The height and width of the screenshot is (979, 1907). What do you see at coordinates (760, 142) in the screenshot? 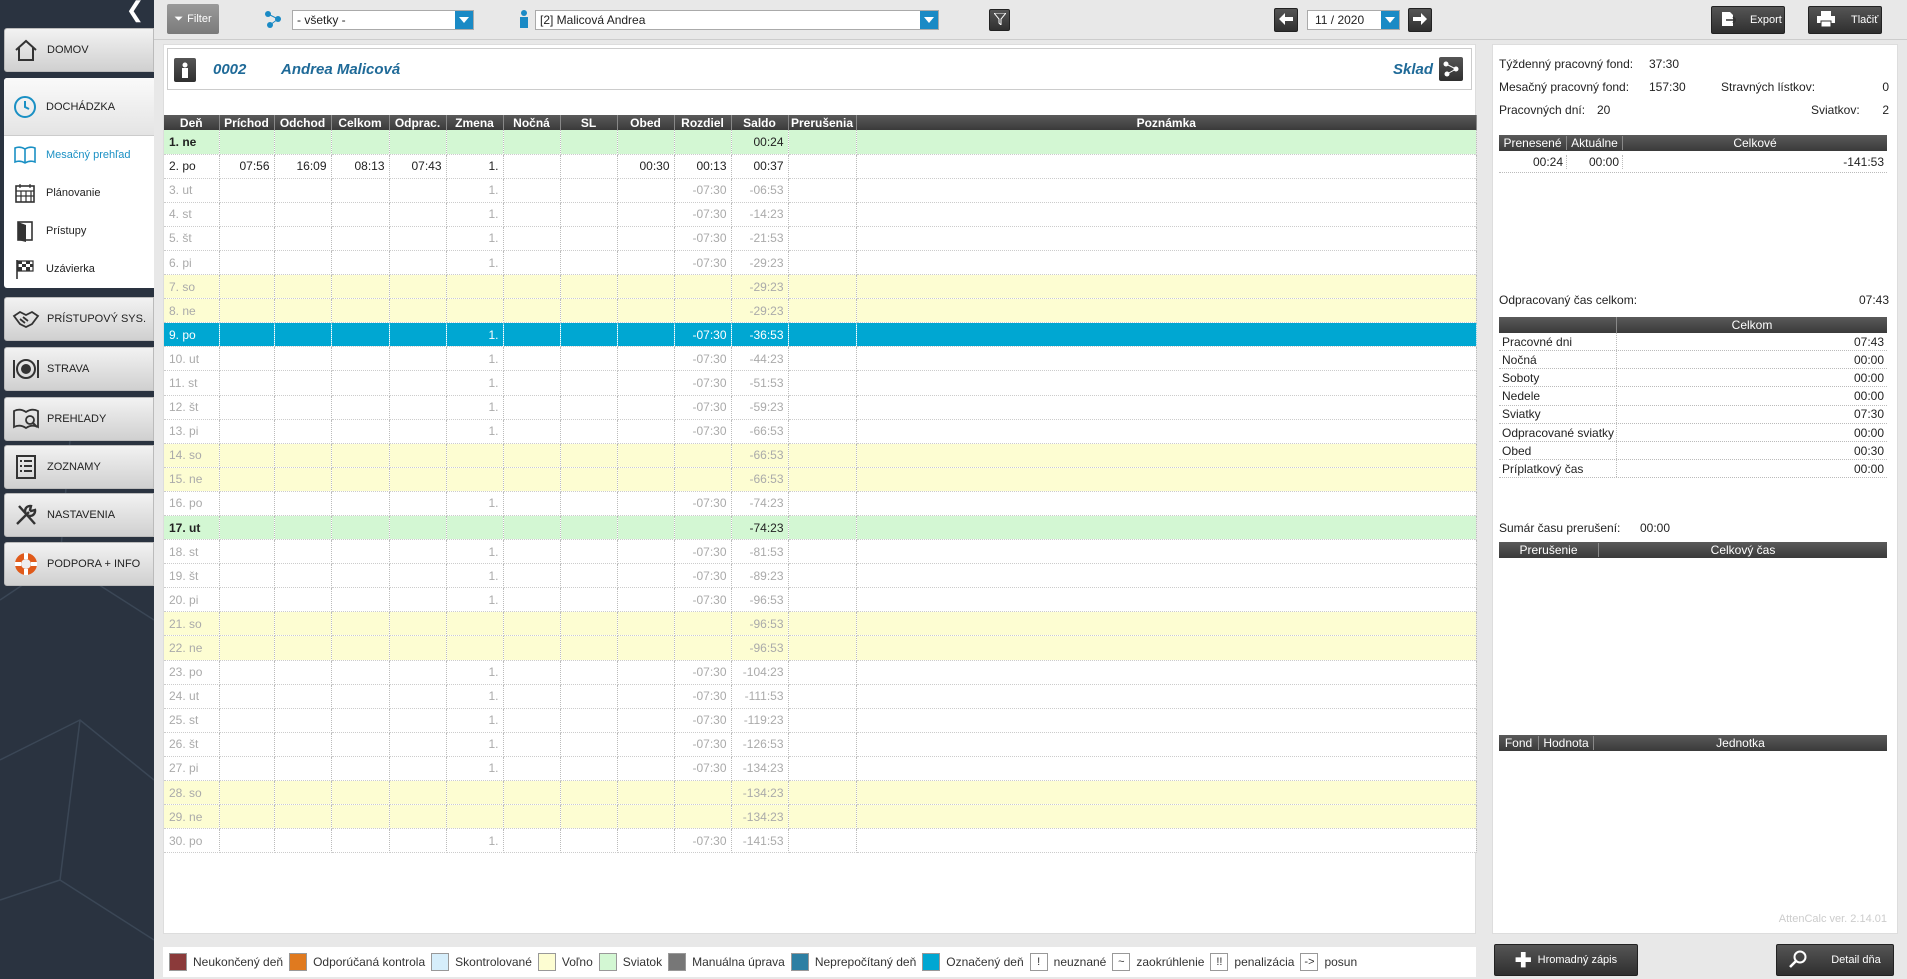
I see `table-cell: 00:24` at bounding box center [760, 142].